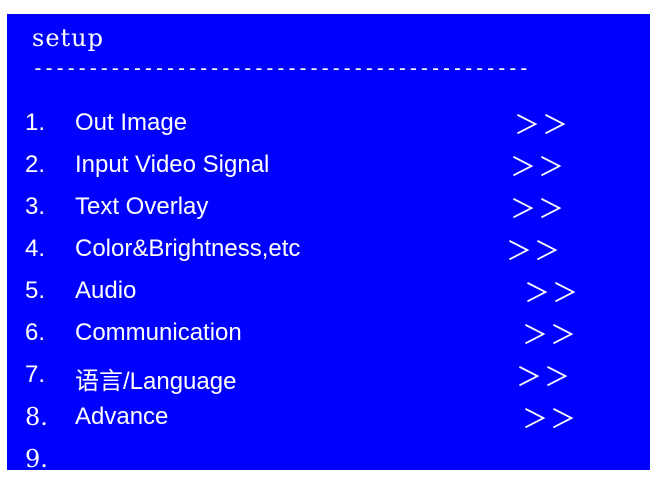 This screenshot has width=657, height=482. Describe the element at coordinates (142, 206) in the screenshot. I see `menu-item-label: Text Overlay` at that location.